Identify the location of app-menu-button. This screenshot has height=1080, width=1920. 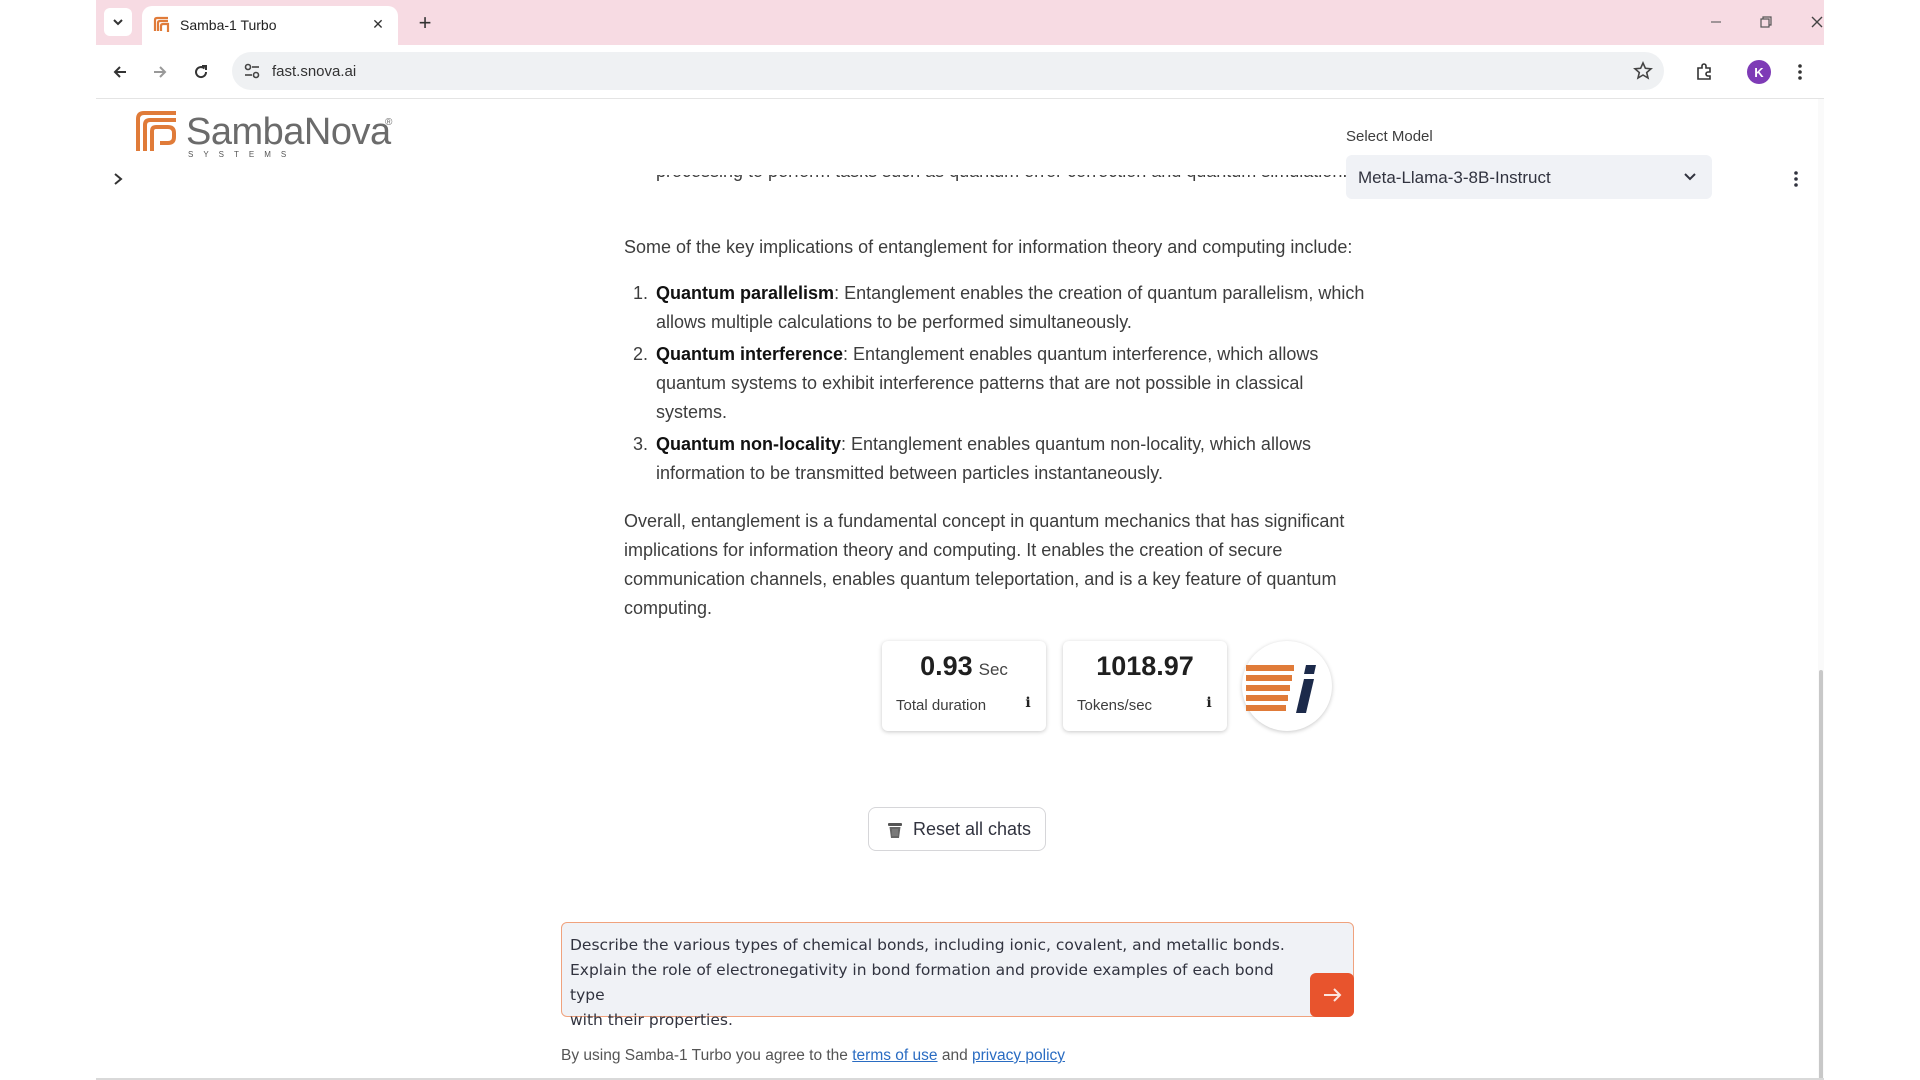
(1796, 179).